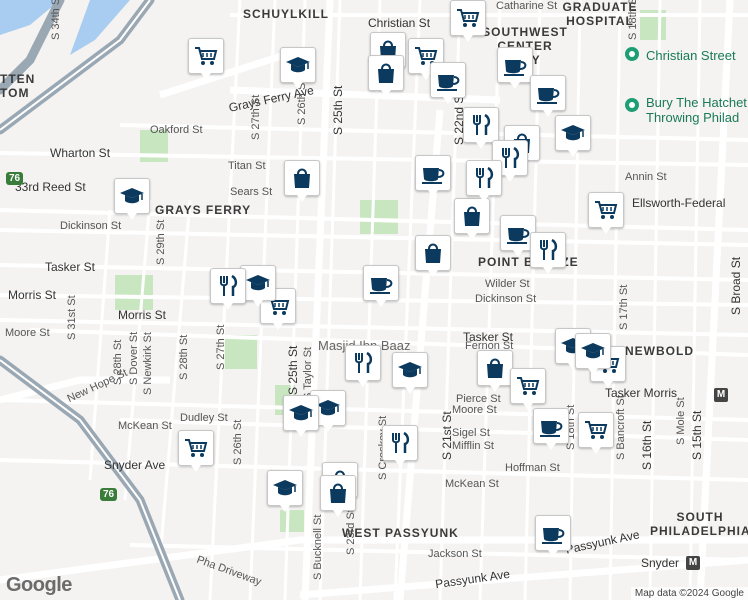 The image size is (748, 600). What do you see at coordinates (18, 86) in the screenshot?
I see `neighborhood-tten-tom: TTEN TOM` at bounding box center [18, 86].